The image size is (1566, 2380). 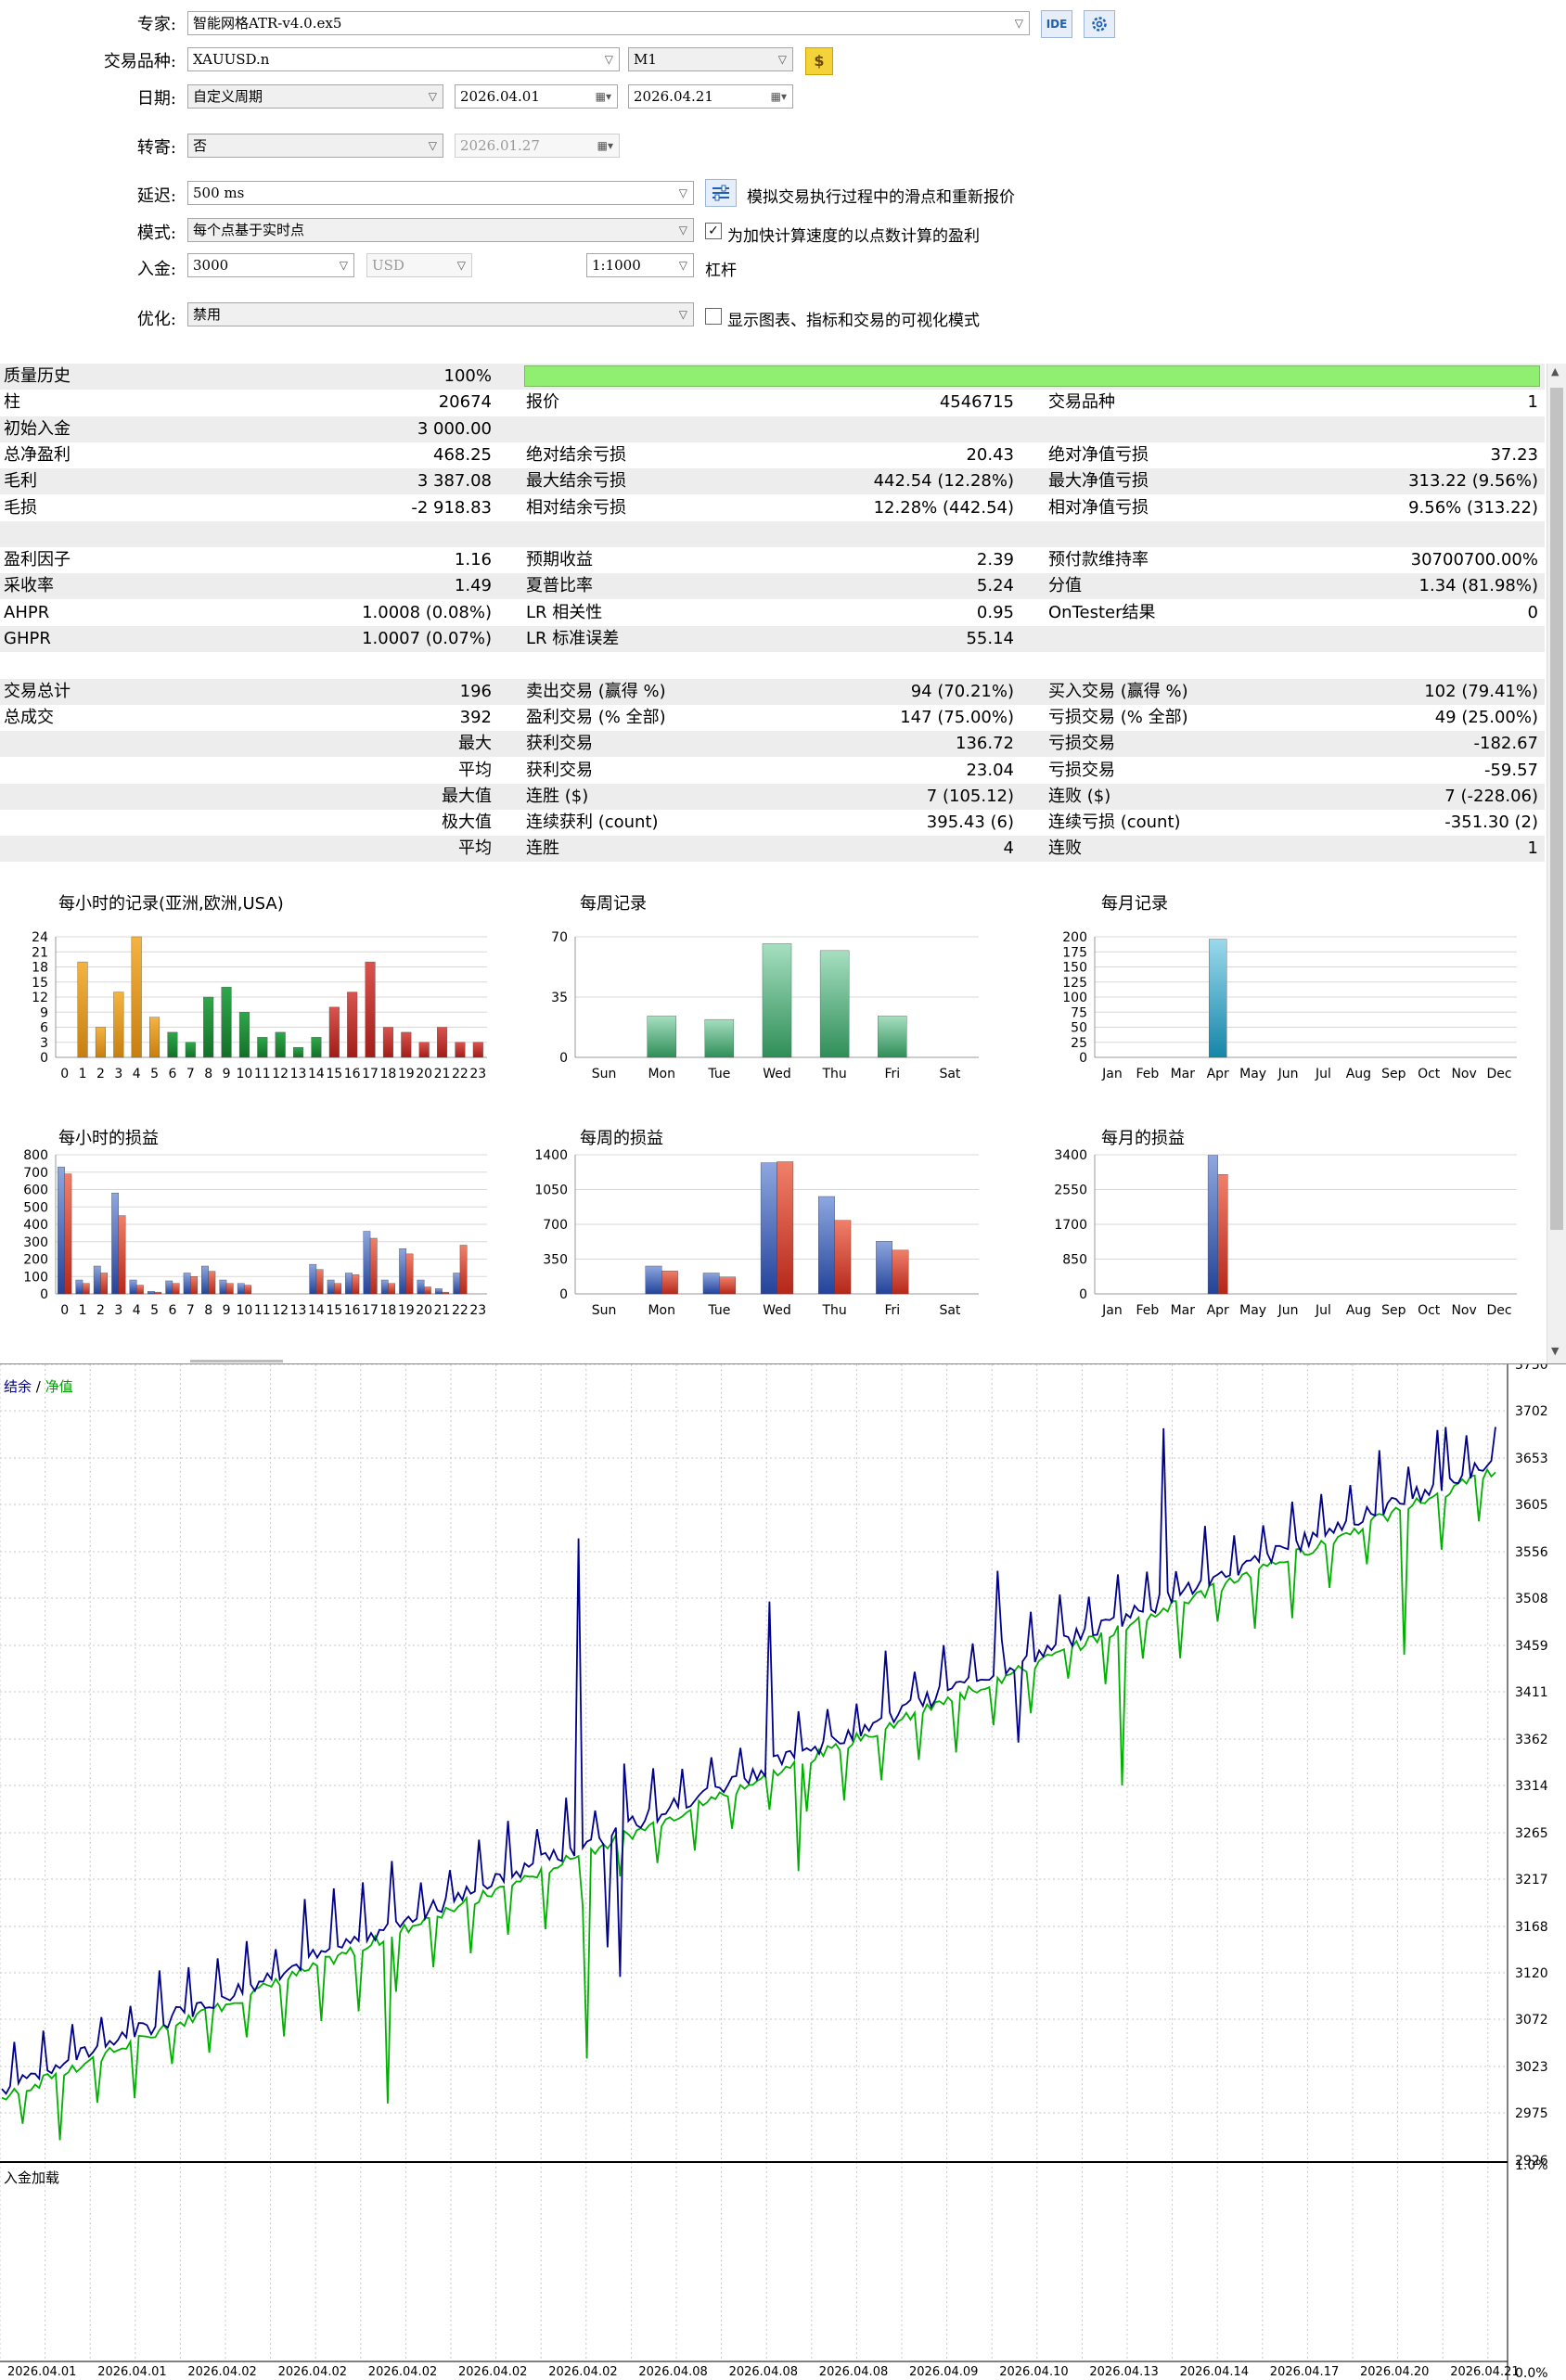 What do you see at coordinates (563, 1294) in the screenshot?
I see `y-tick-label: 0` at bounding box center [563, 1294].